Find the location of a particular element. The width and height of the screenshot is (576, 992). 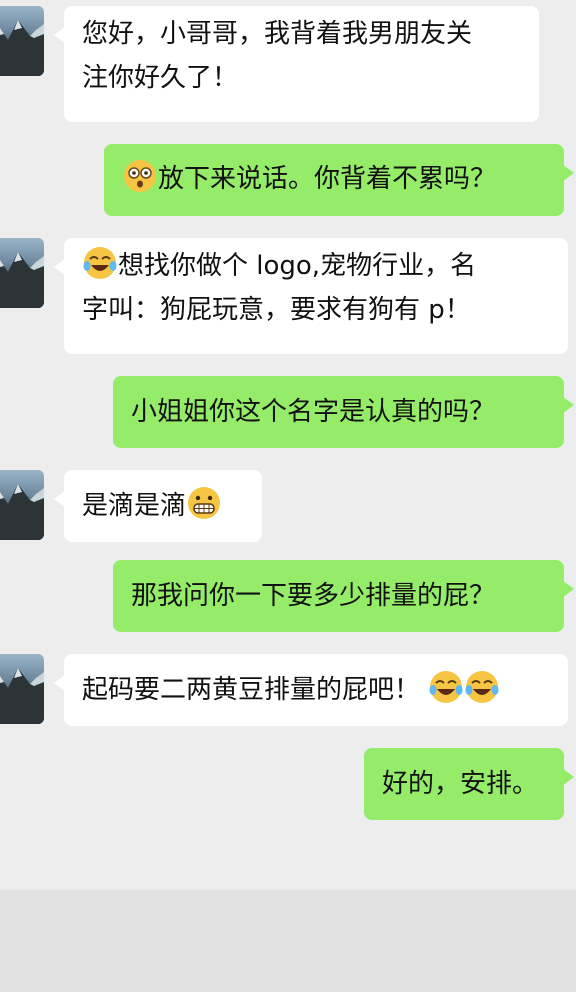

outgoing-message-bubble: 那我问你一下要多少排量的屁？ is located at coordinates (343, 596).